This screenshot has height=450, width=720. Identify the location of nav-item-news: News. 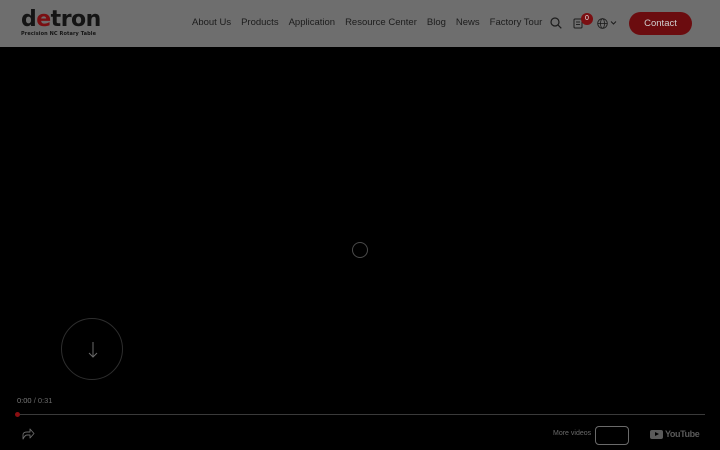
(468, 23).